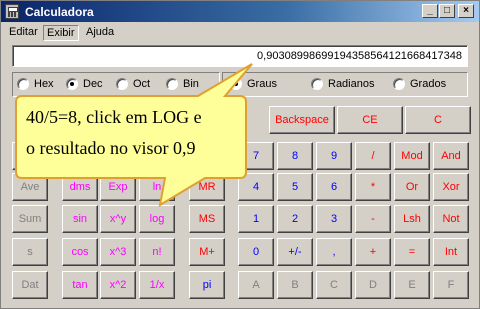  What do you see at coordinates (451, 285) in the screenshot?
I see `key-f: F` at bounding box center [451, 285].